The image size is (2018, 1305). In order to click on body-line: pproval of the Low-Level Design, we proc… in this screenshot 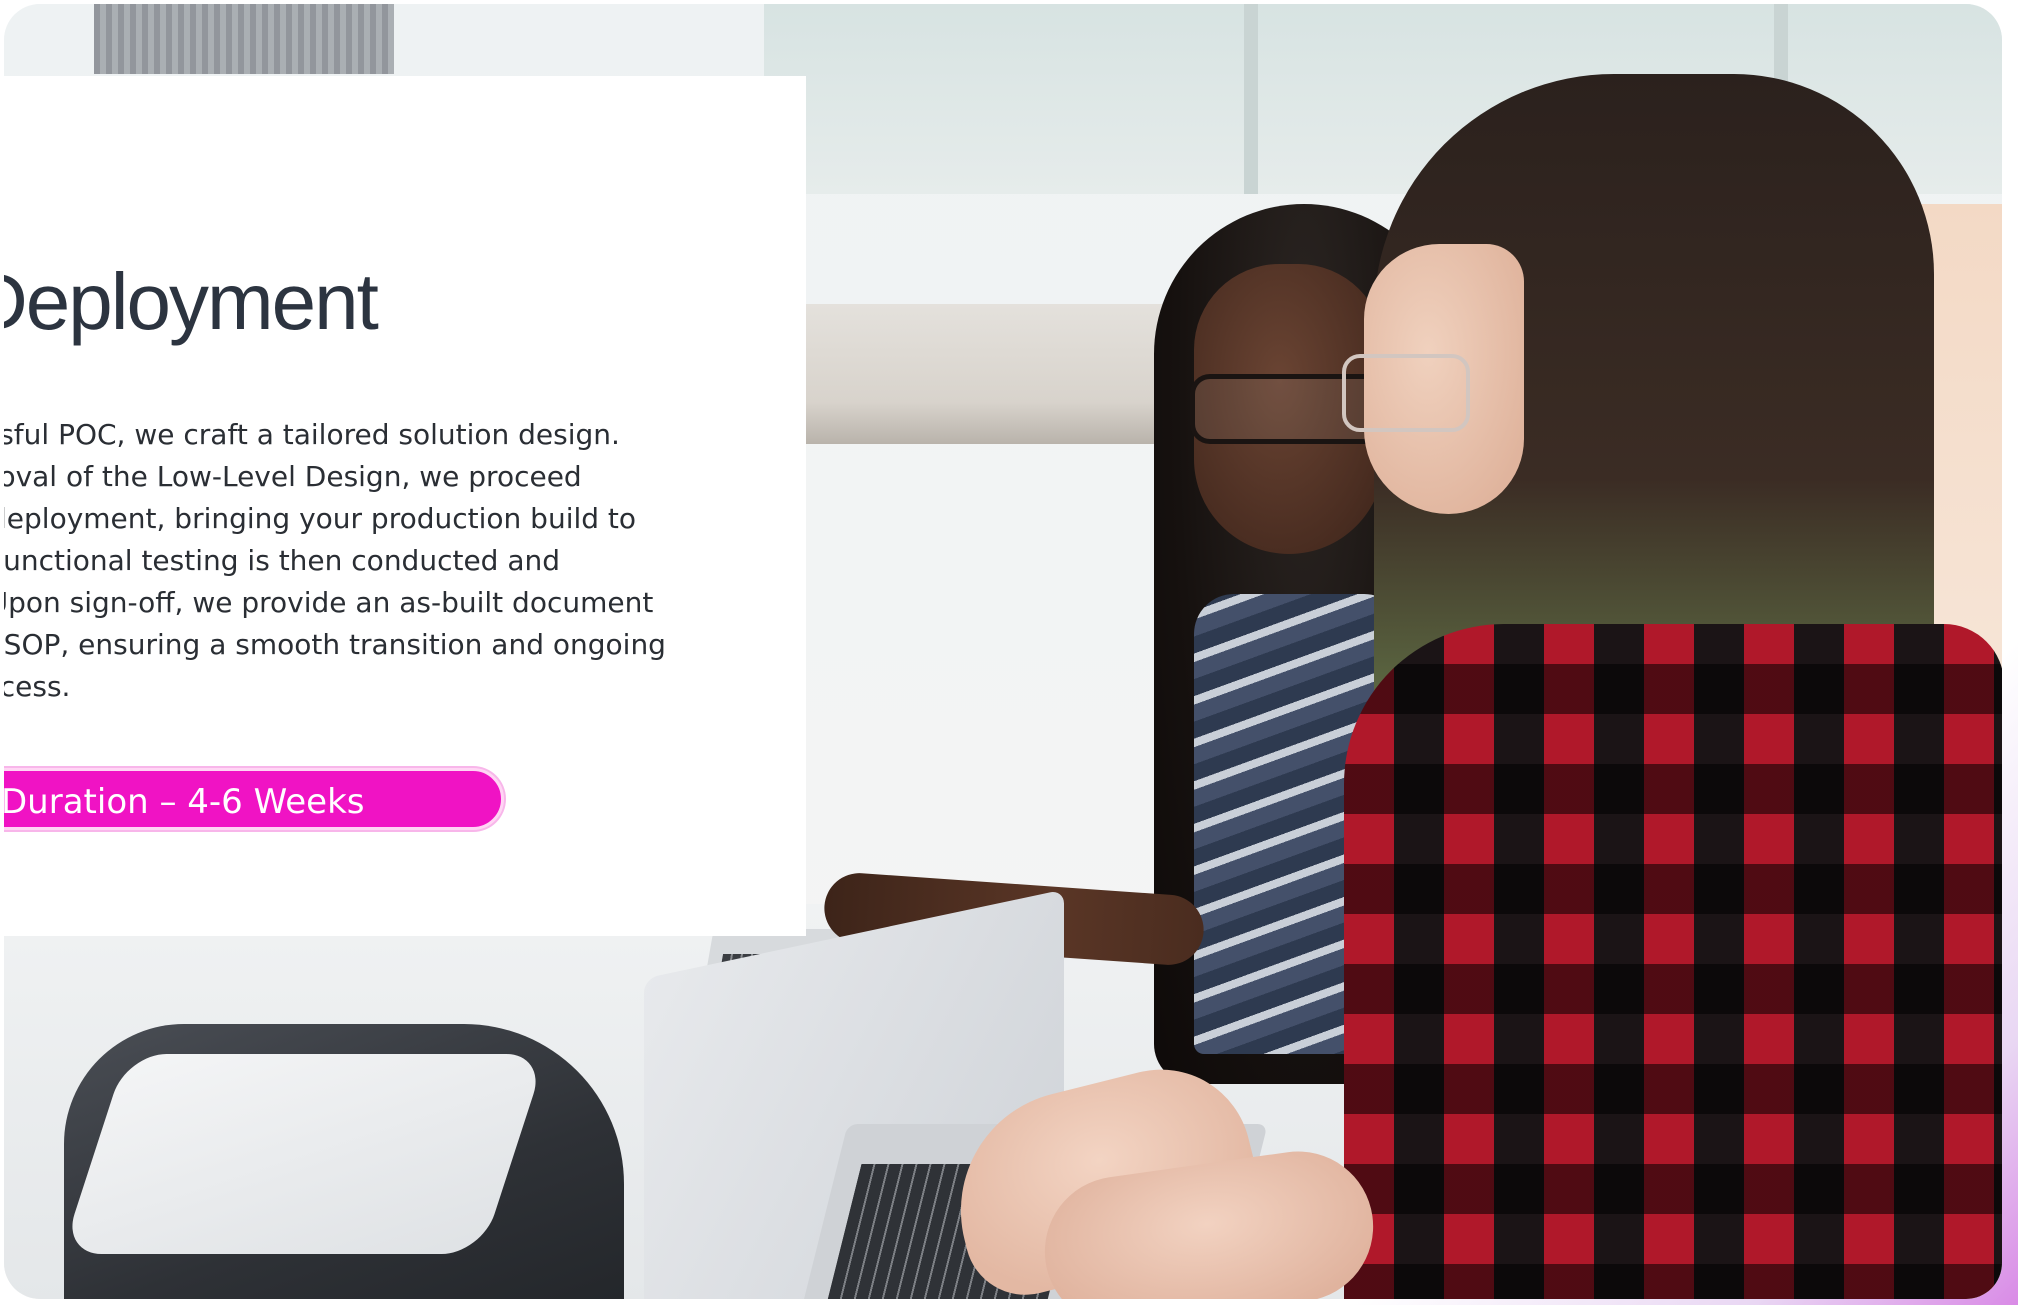, I will do `click(293, 476)`.